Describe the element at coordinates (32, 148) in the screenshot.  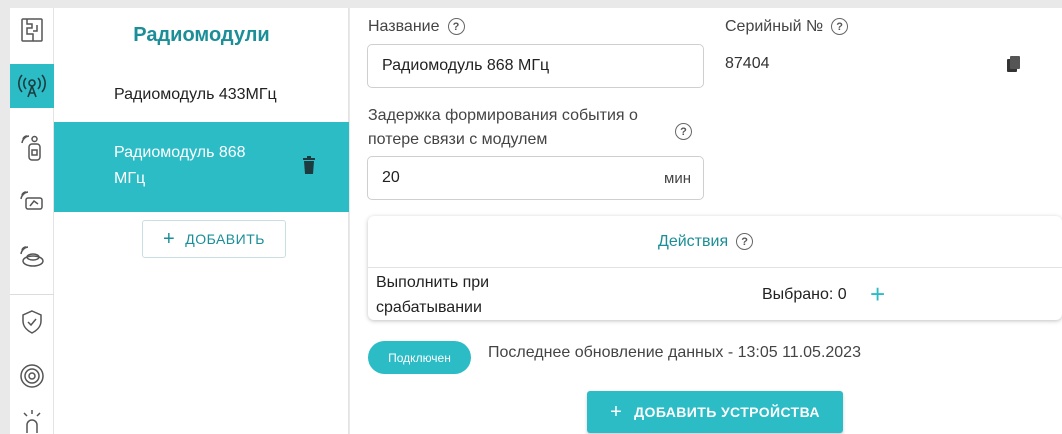
I see `remote-control-icon` at that location.